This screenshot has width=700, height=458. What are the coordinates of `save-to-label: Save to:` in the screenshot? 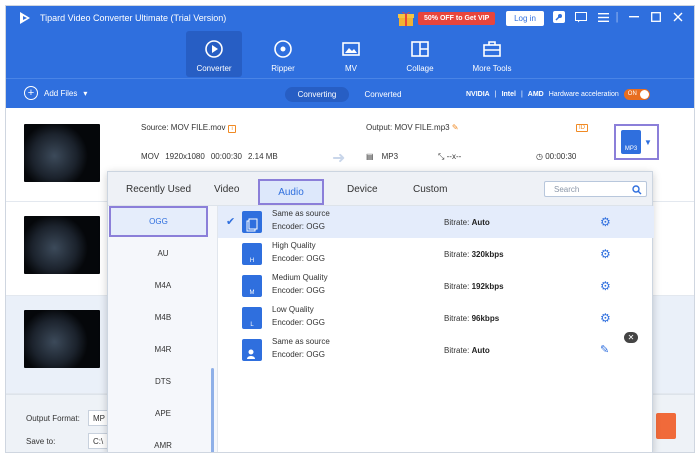 It's located at (41, 441).